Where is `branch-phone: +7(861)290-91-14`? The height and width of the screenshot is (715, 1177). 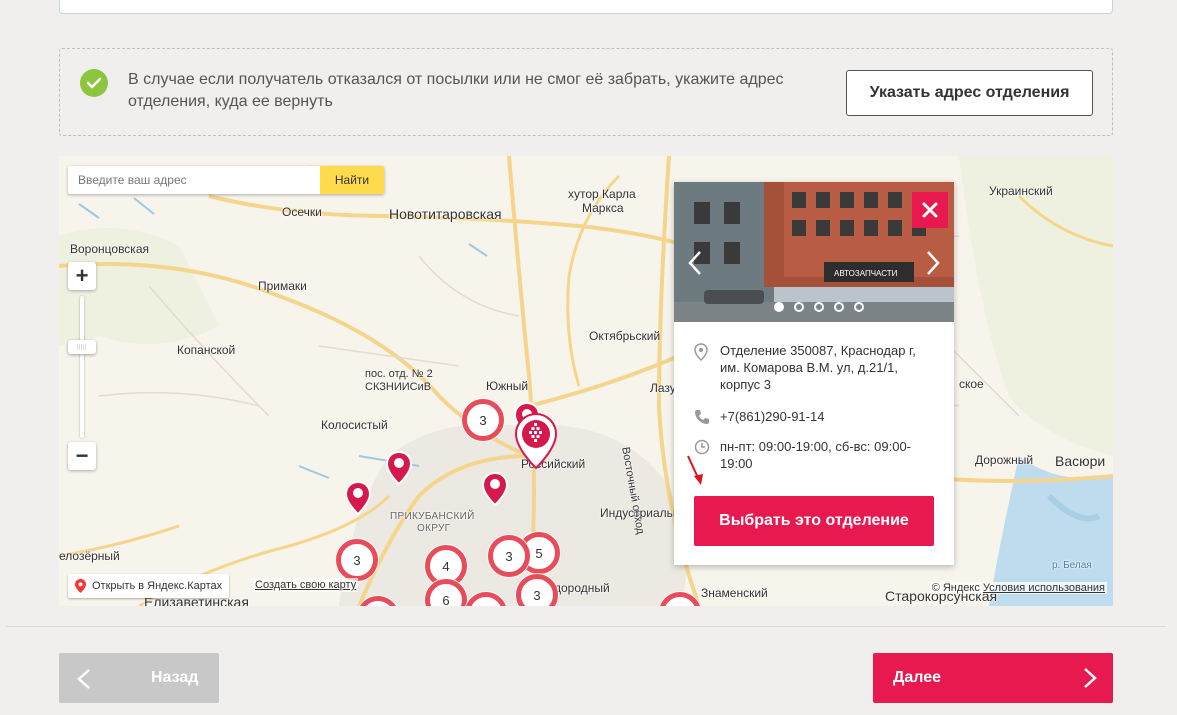 branch-phone: +7(861)290-91-14 is located at coordinates (772, 419).